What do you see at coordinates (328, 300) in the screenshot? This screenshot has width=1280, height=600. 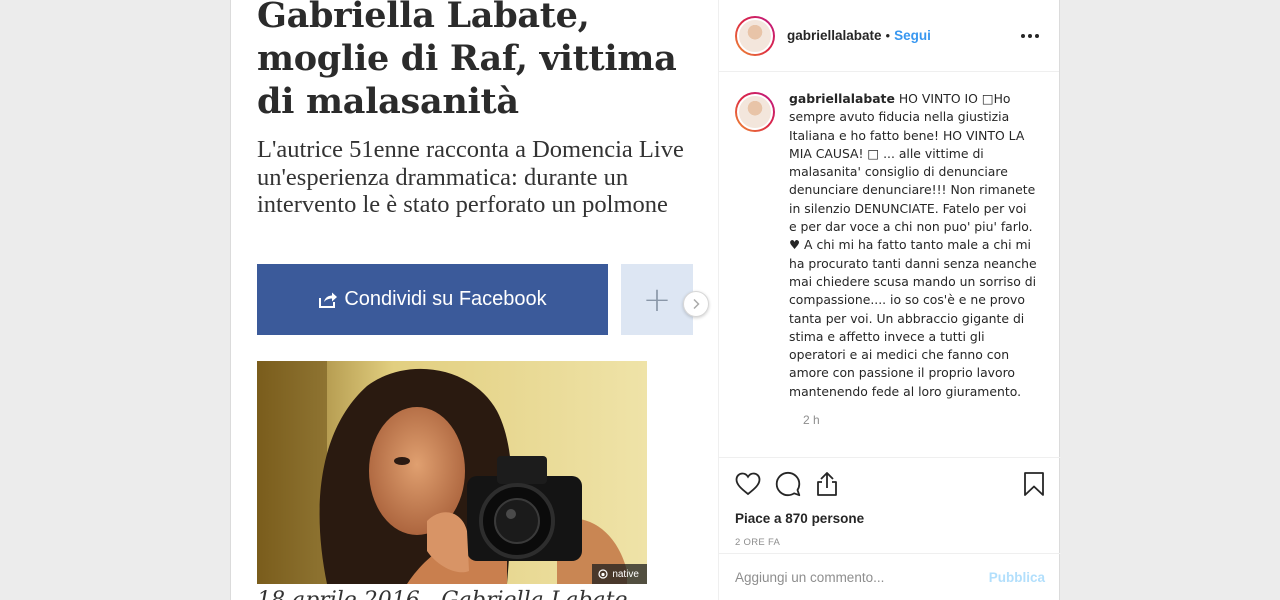 I see `share-icon` at bounding box center [328, 300].